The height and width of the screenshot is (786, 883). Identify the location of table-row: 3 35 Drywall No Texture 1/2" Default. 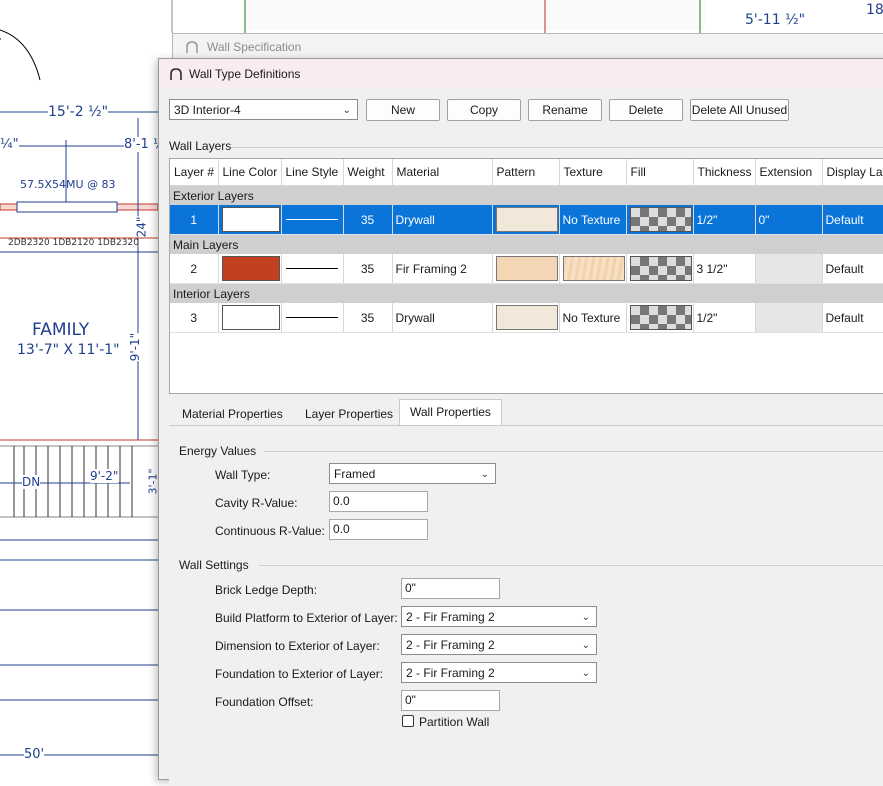
(526, 318).